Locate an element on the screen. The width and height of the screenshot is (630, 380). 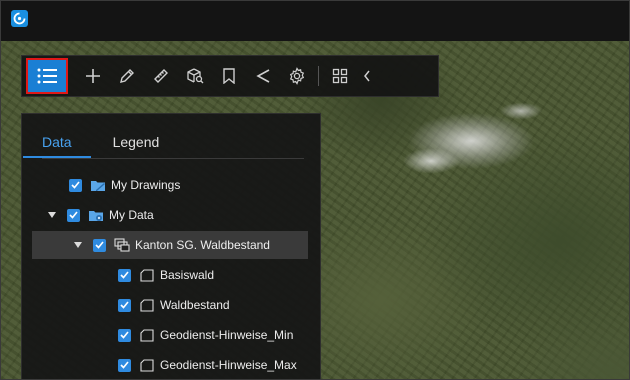
share-button is located at coordinates (263, 76).